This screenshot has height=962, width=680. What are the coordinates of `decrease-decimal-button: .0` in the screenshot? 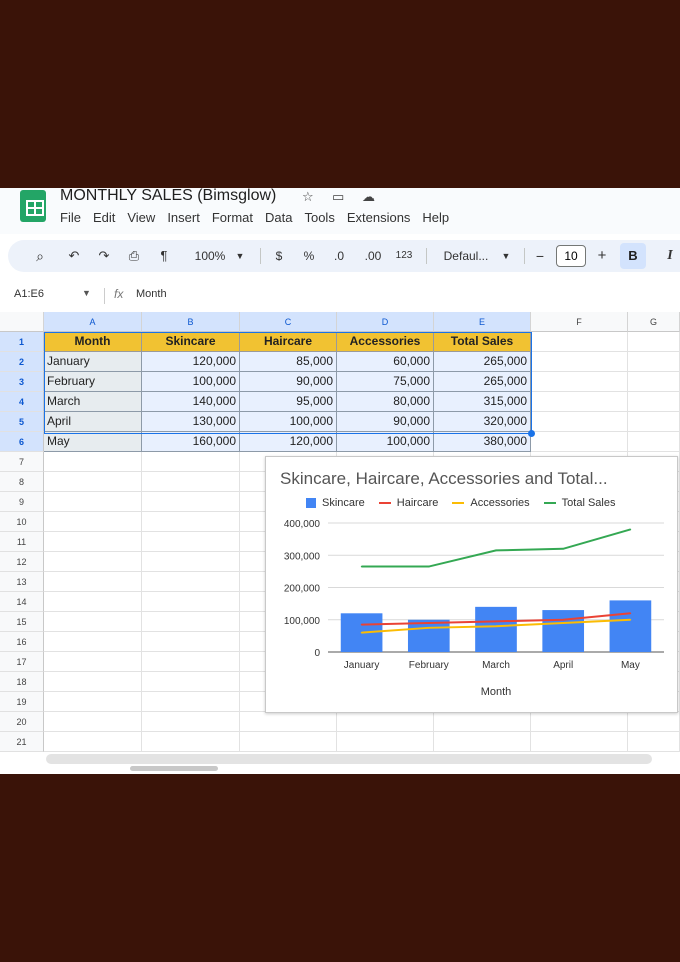 It's located at (339, 256).